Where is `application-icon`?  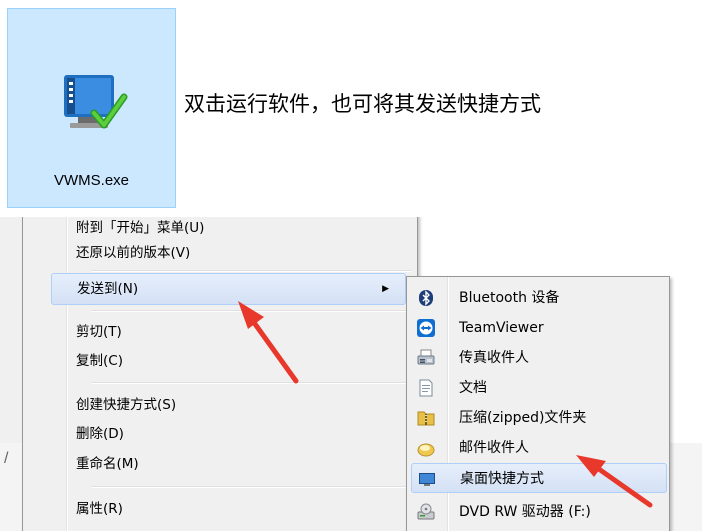 application-icon is located at coordinates (96, 102).